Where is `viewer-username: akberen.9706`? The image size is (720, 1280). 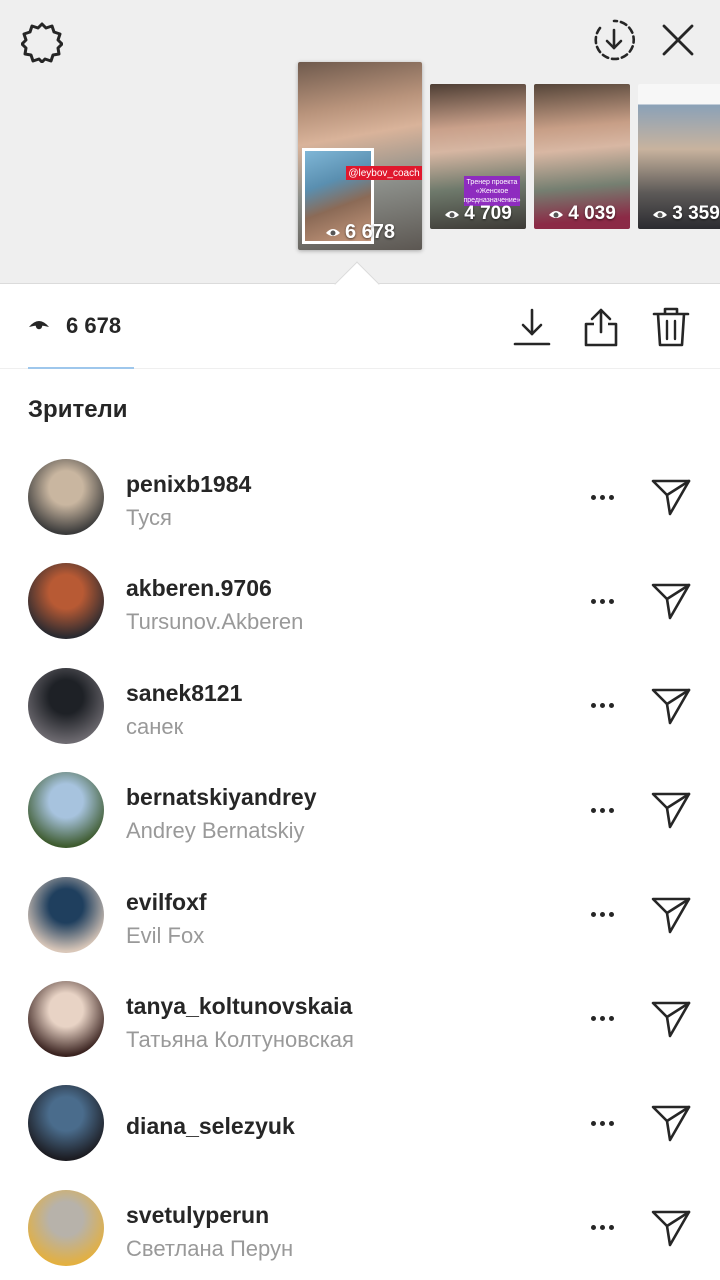
viewer-username: akberen.9706 is located at coordinates (199, 588).